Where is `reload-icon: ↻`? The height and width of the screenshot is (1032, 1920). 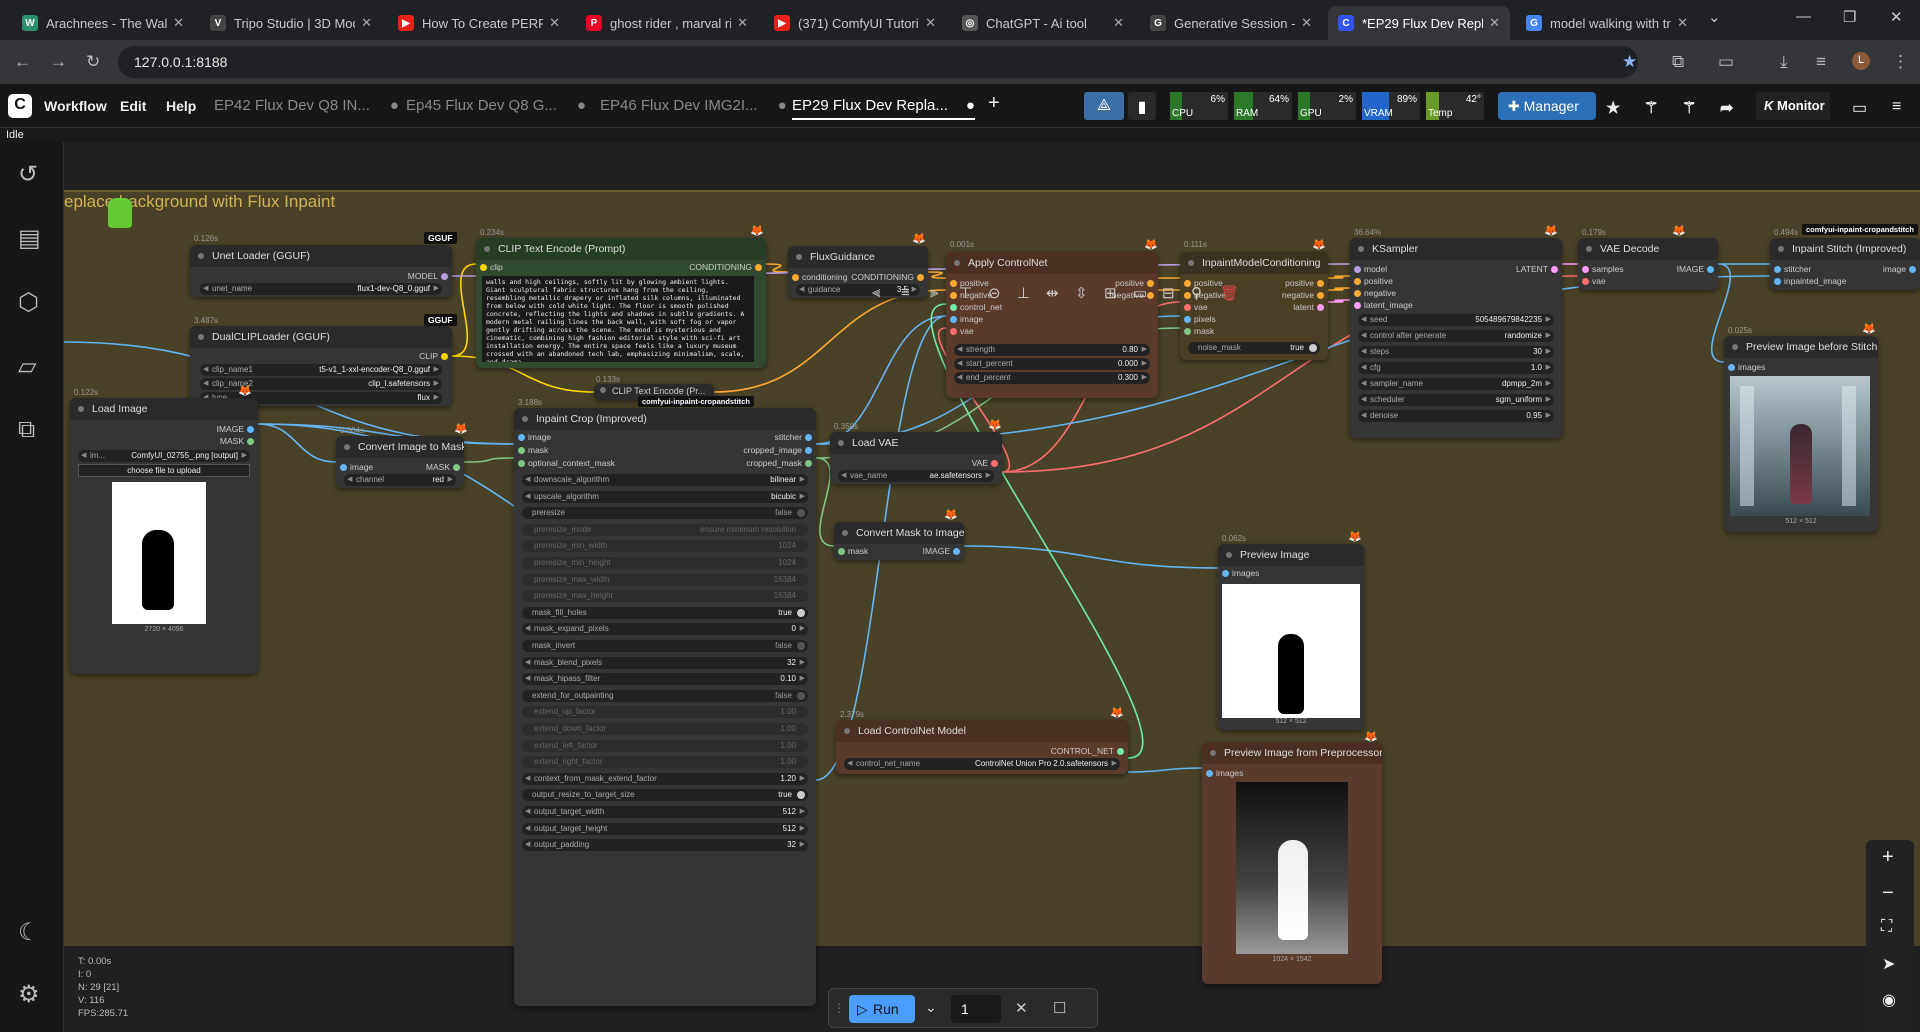
reload-icon: ↻ is located at coordinates (93, 62).